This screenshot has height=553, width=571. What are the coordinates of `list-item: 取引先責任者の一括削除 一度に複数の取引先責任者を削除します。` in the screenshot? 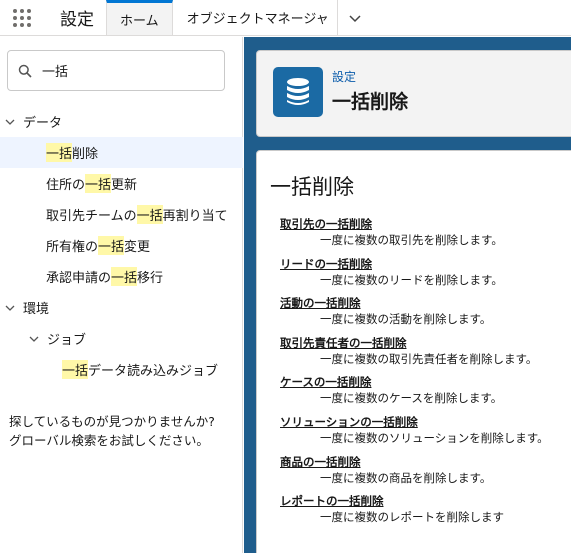 It's located at (425, 355).